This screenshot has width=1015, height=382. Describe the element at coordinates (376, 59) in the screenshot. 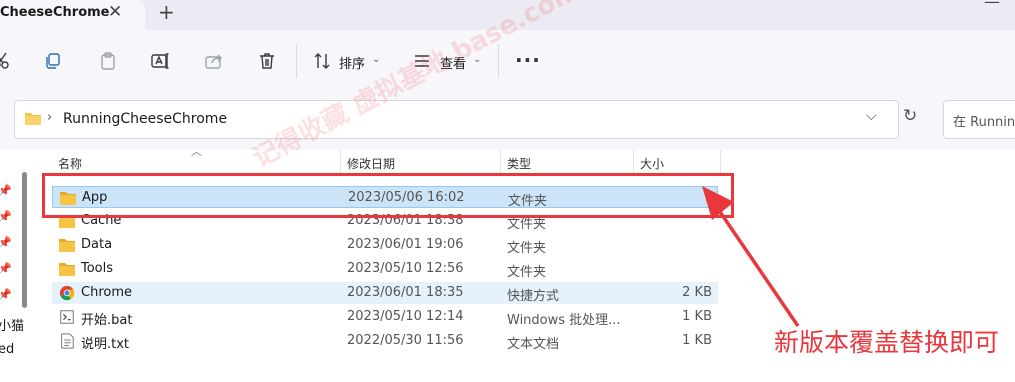

I see `sort-chevron-icon: ⌄` at that location.